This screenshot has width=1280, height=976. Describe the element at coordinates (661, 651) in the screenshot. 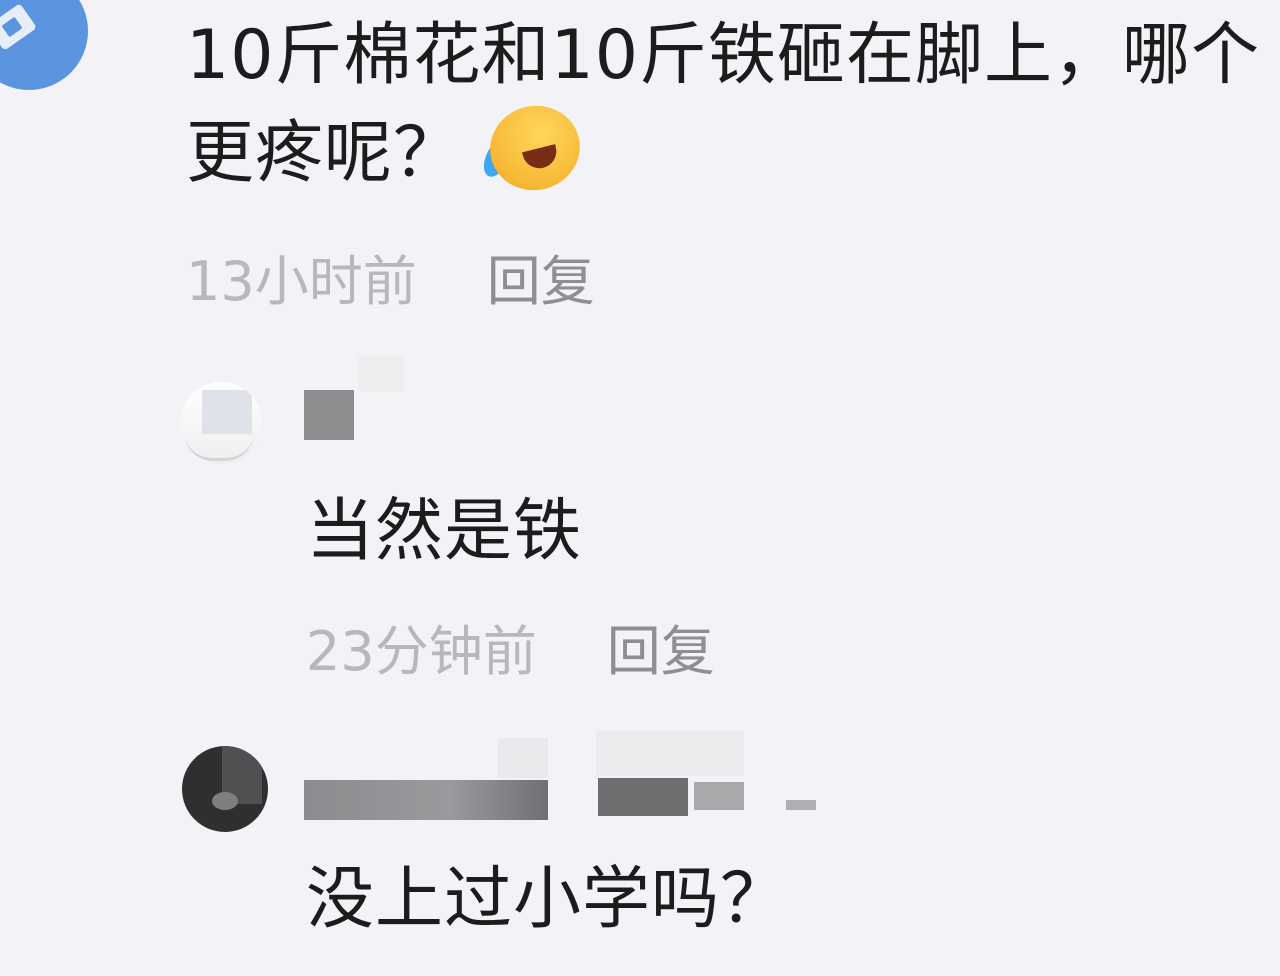

I see `reply-1-reply-button: 回复` at that location.